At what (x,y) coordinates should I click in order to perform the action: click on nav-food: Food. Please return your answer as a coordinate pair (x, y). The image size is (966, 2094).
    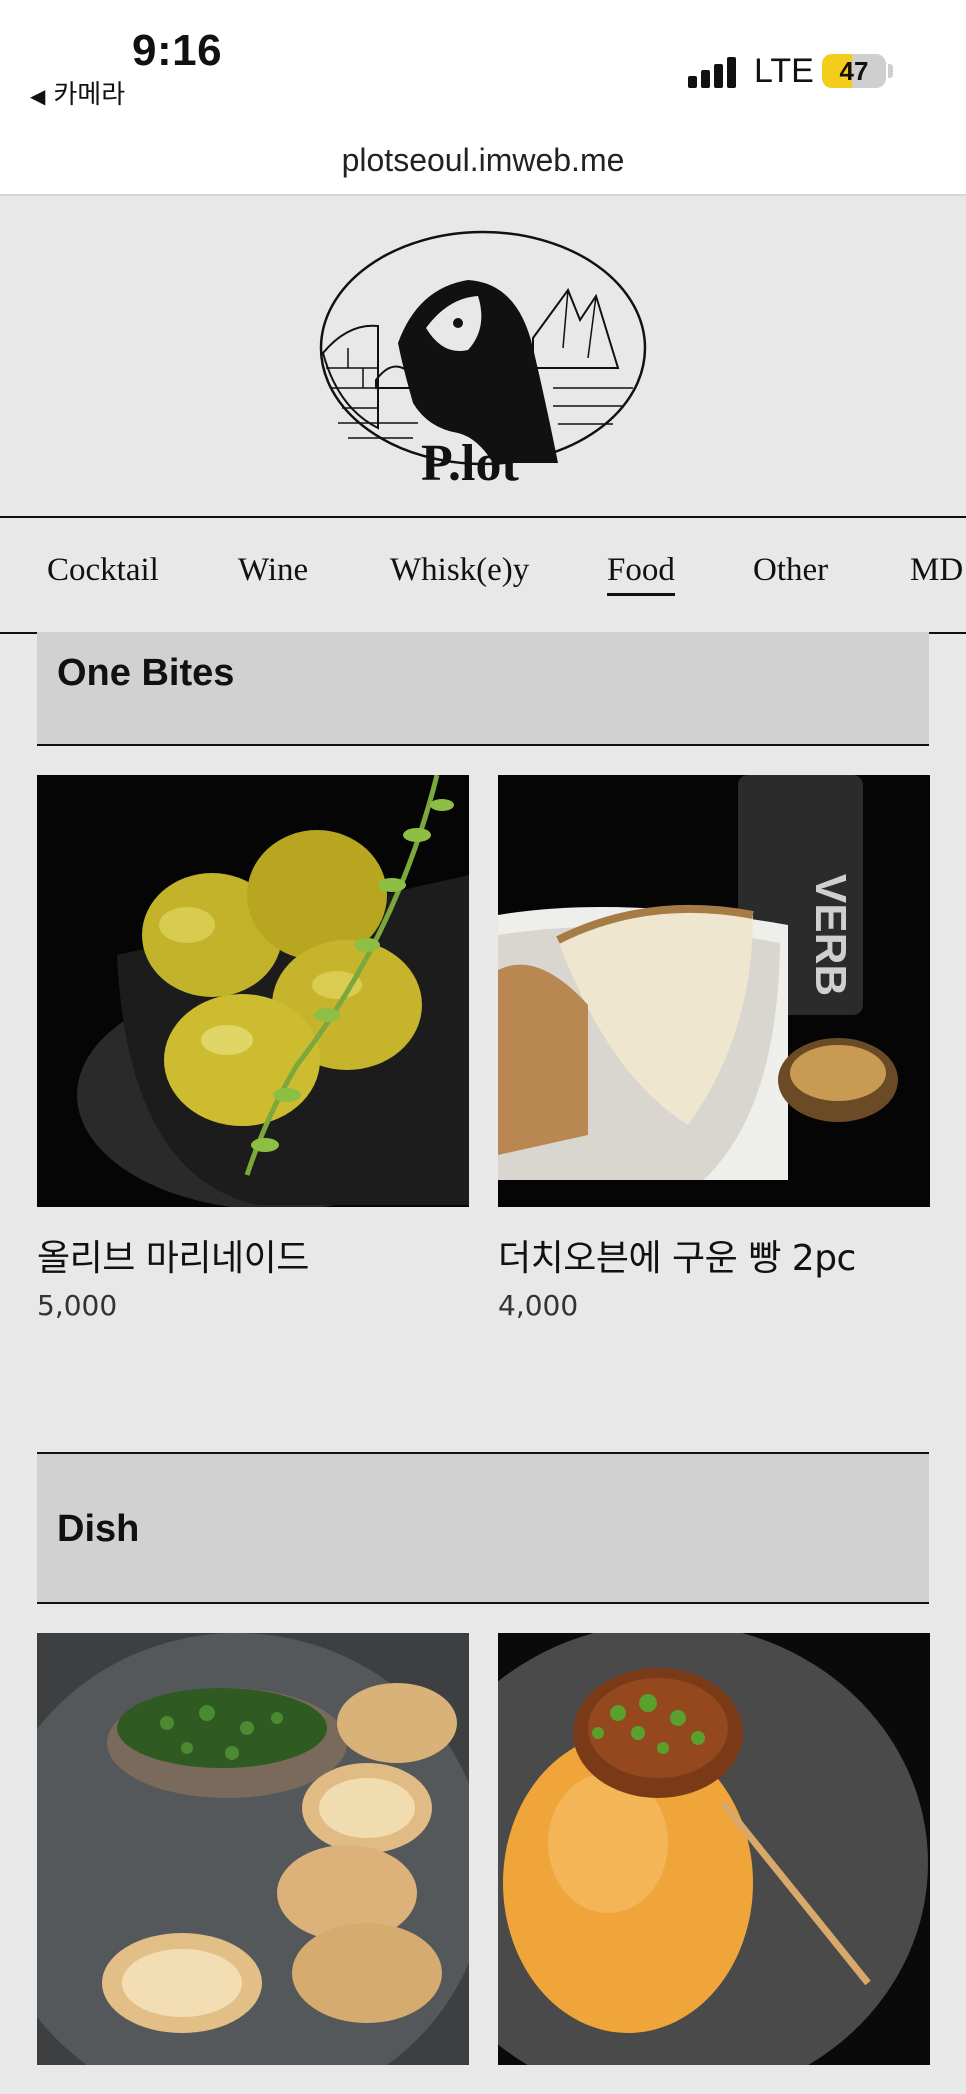
    Looking at the image, I should click on (641, 574).